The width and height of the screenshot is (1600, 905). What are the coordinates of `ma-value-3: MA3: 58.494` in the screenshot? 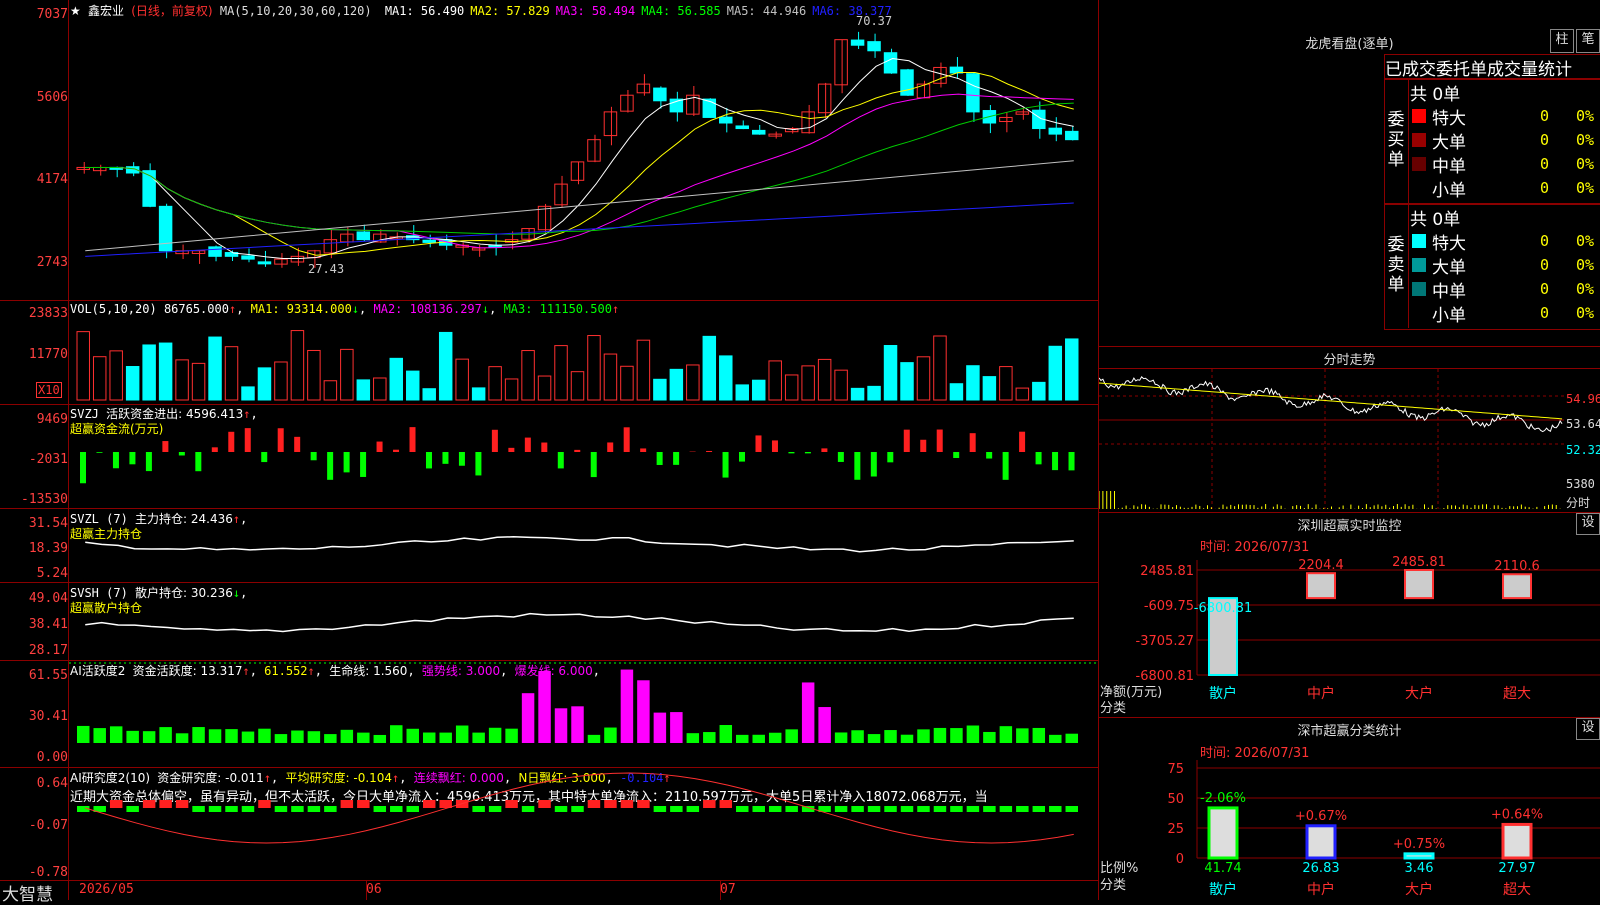 It's located at (595, 11).